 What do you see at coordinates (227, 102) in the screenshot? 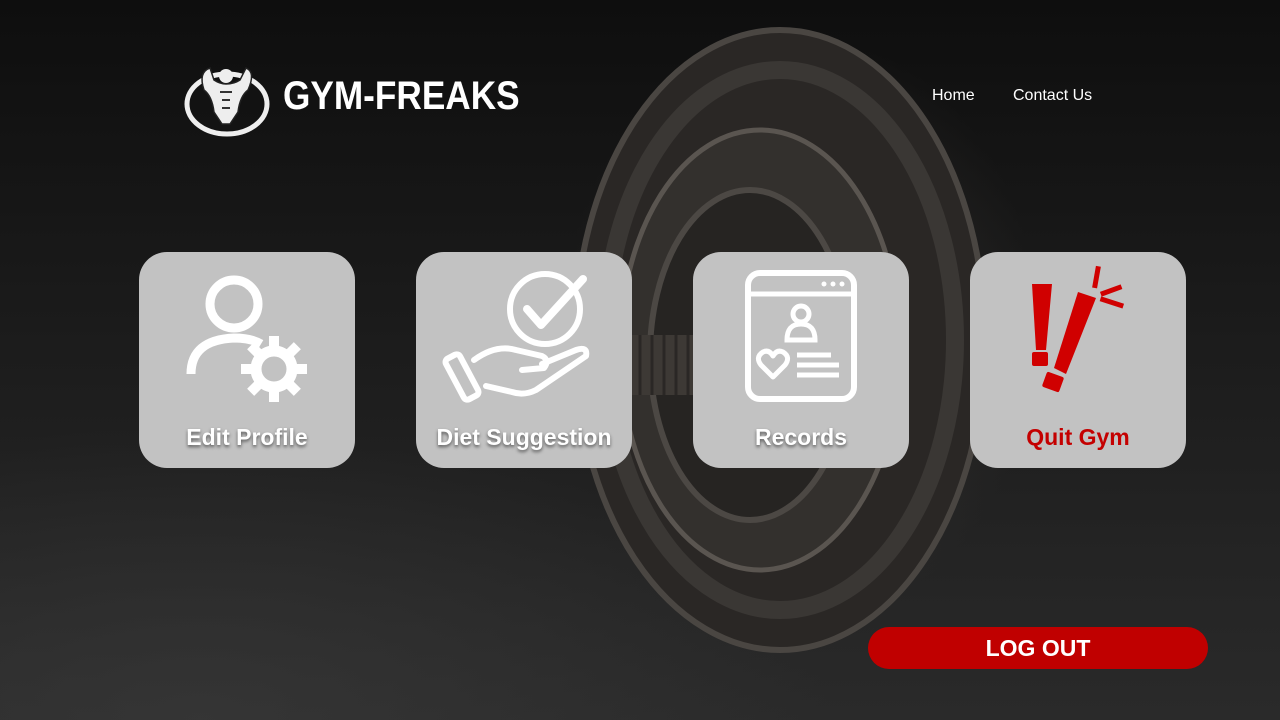
I see `bodybuilder-logo-icon` at bounding box center [227, 102].